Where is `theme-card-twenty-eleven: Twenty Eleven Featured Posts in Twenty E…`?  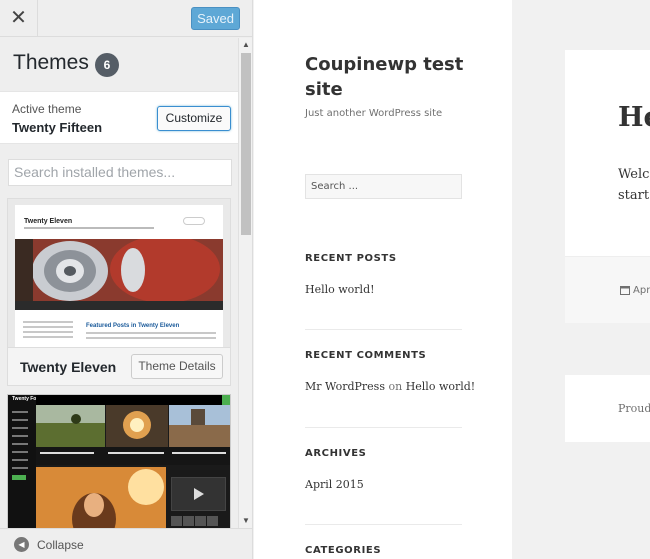 theme-card-twenty-eleven: Twenty Eleven Featured Posts in Twenty E… is located at coordinates (119, 292).